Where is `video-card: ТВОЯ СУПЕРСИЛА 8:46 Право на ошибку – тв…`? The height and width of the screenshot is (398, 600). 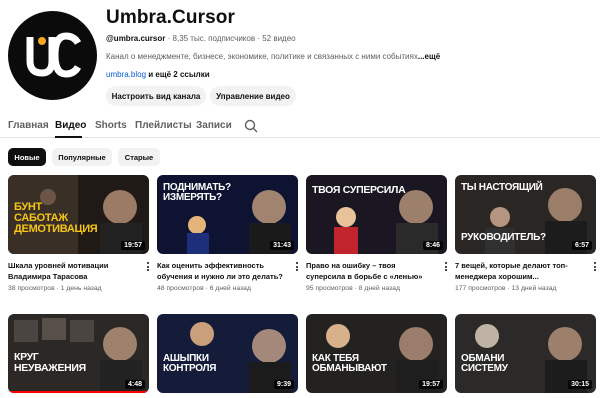
video-card: ТВОЯ СУПЕРСИЛА 8:46 Право на ошибку – тв… is located at coordinates (376, 233).